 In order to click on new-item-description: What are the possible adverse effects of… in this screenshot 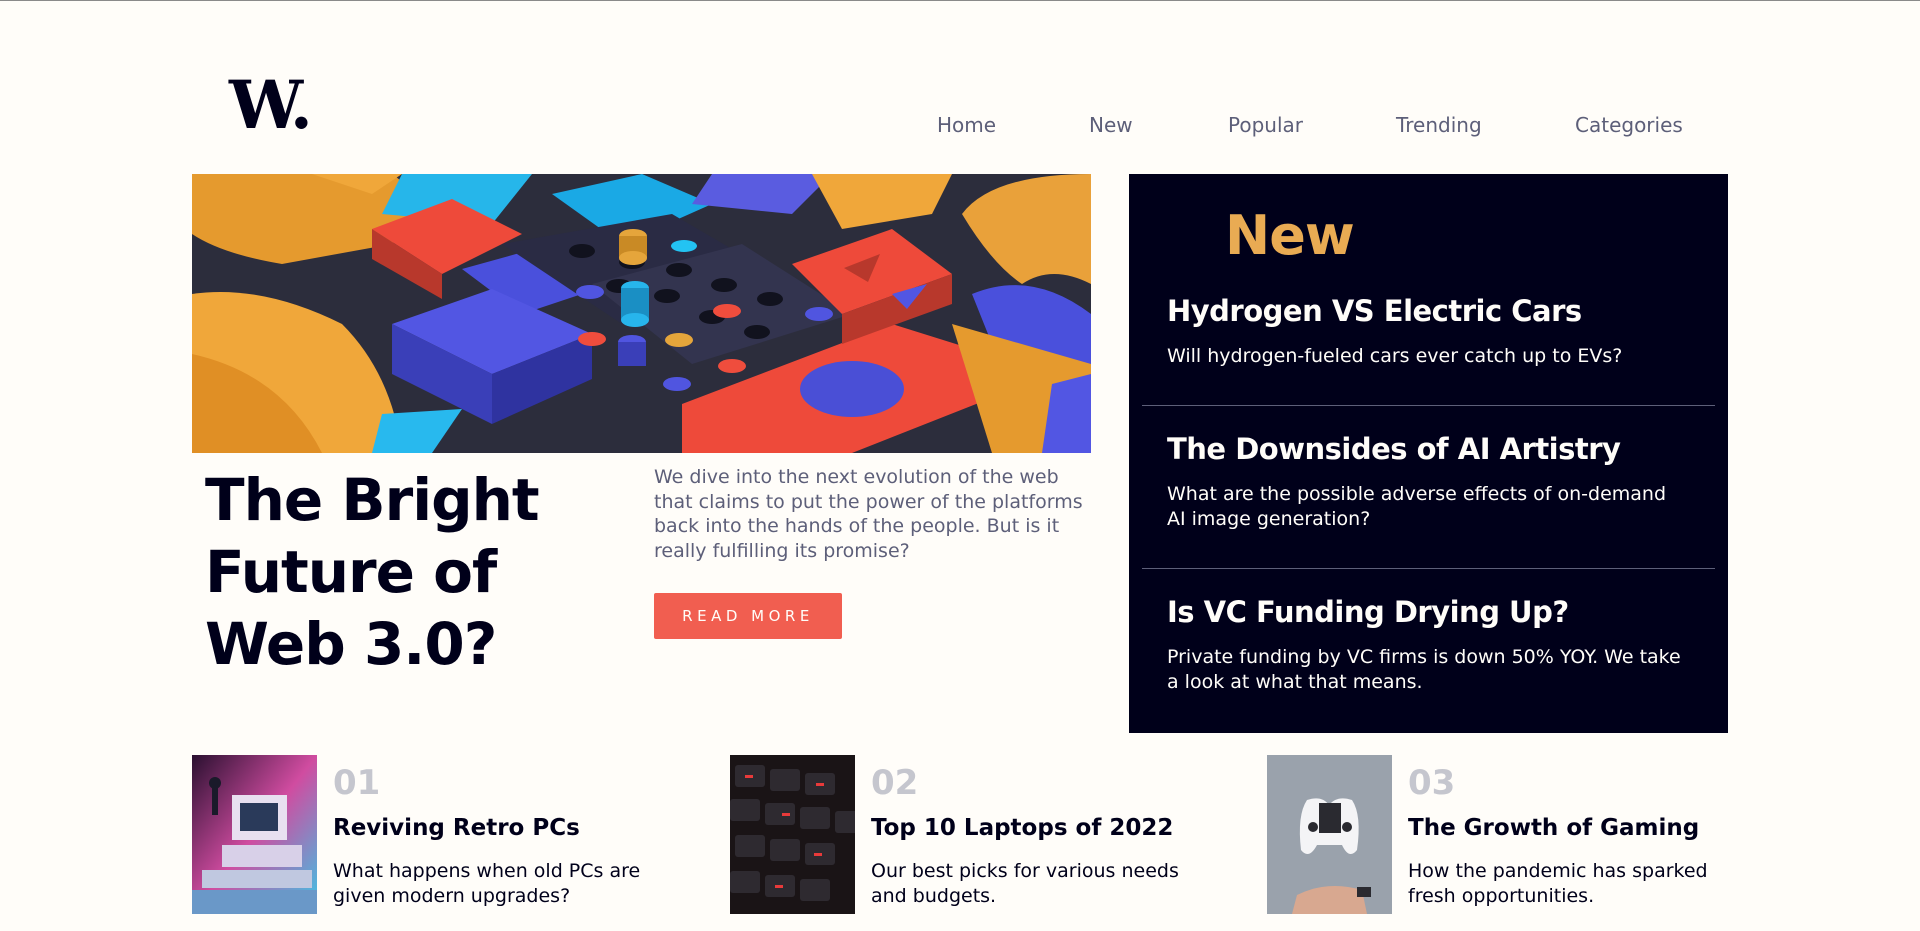, I will do `click(1417, 506)`.